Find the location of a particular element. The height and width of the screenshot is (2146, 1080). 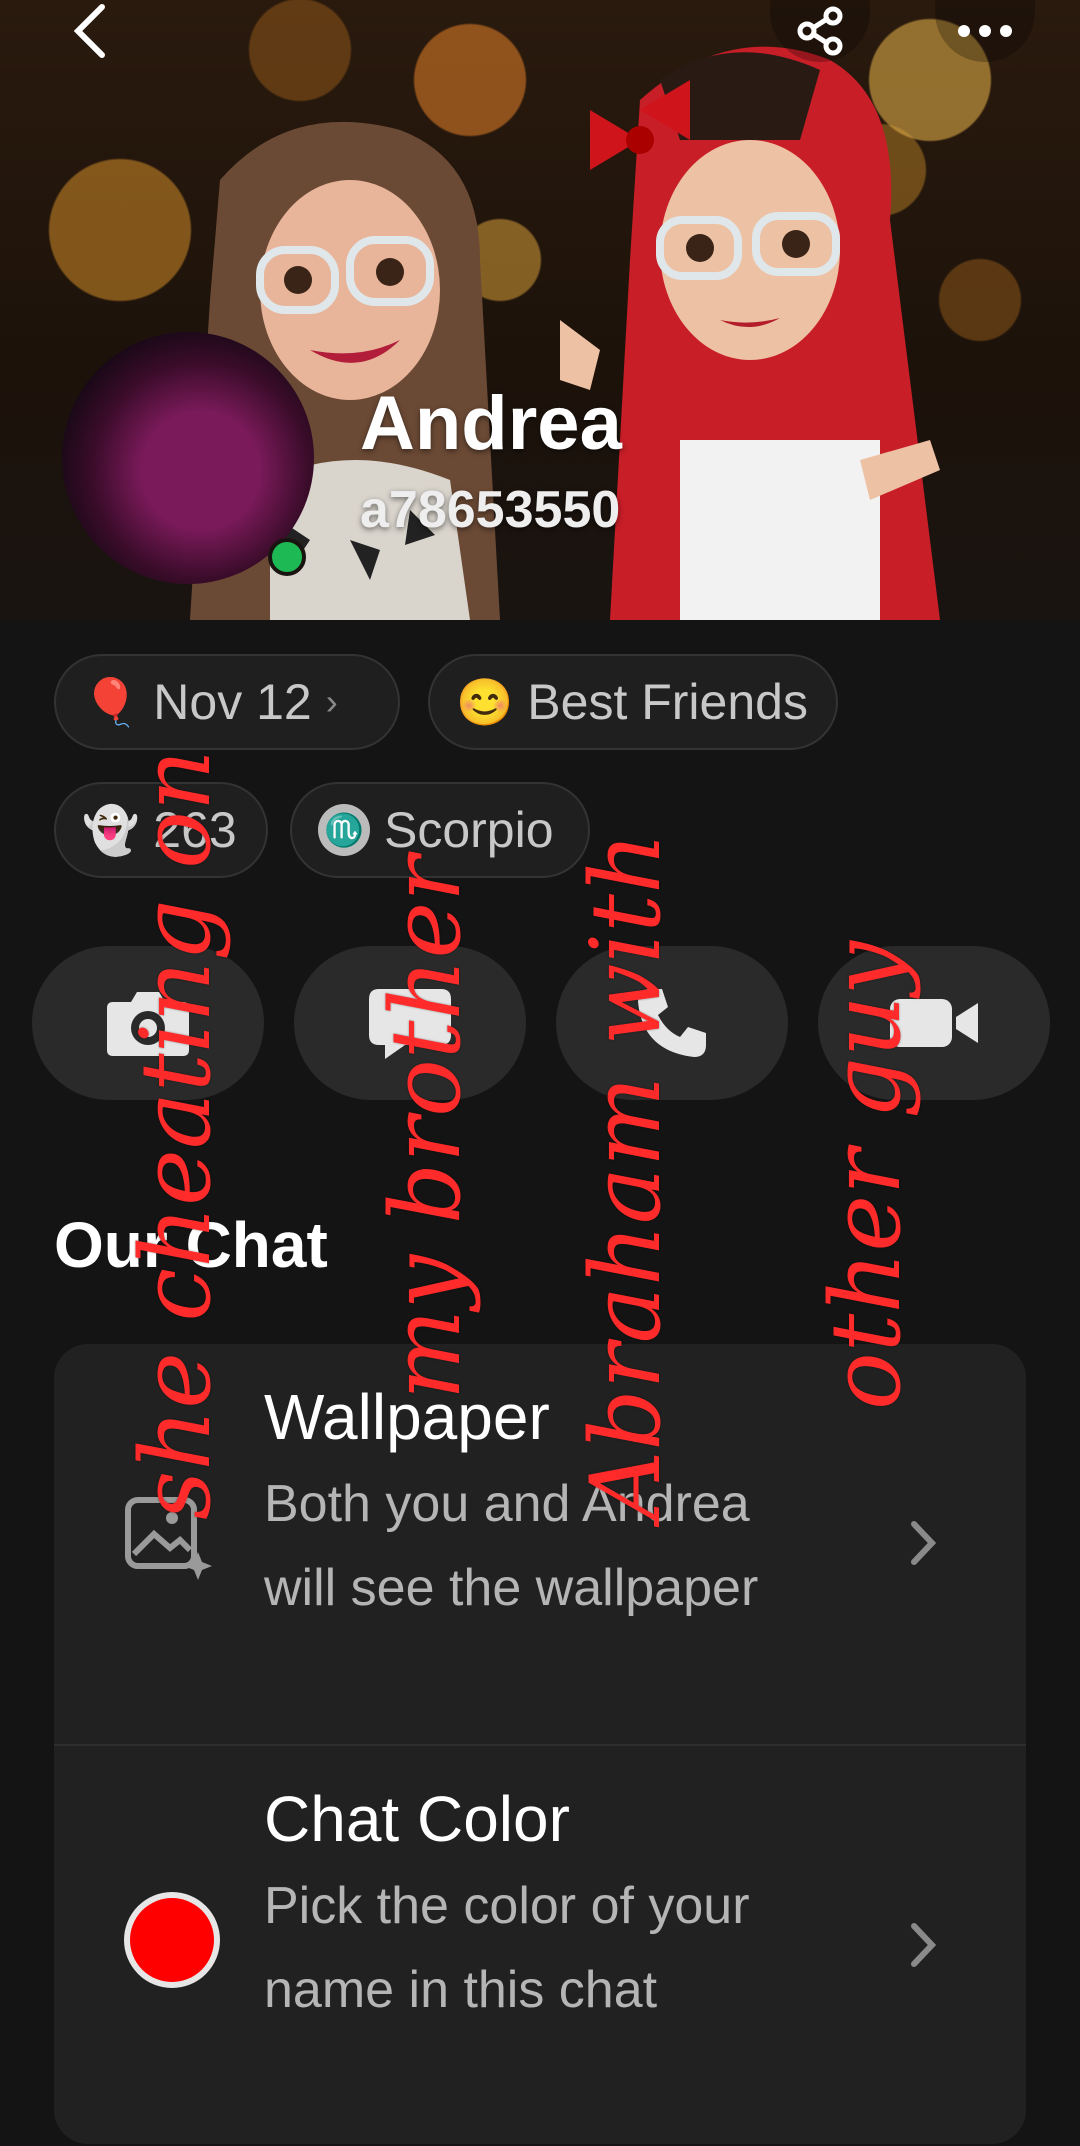

birthday-chip: 🎈 Nov 12 › is located at coordinates (227, 702).